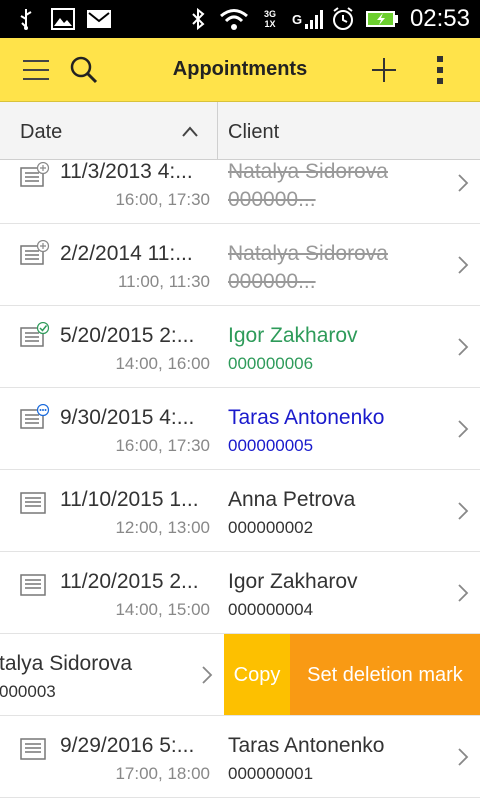 The image size is (480, 800). Describe the element at coordinates (41, 132) in the screenshot. I see `date-column-label: Date` at that location.